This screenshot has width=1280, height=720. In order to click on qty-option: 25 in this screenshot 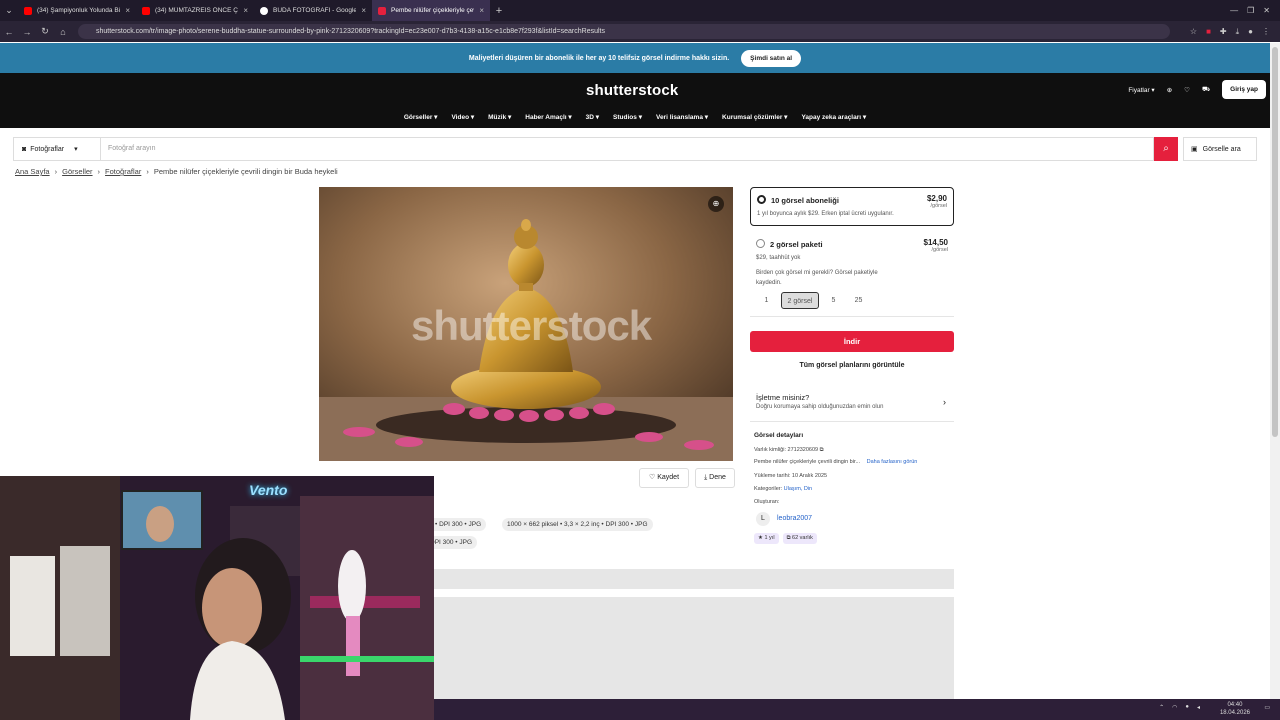, I will do `click(858, 300)`.